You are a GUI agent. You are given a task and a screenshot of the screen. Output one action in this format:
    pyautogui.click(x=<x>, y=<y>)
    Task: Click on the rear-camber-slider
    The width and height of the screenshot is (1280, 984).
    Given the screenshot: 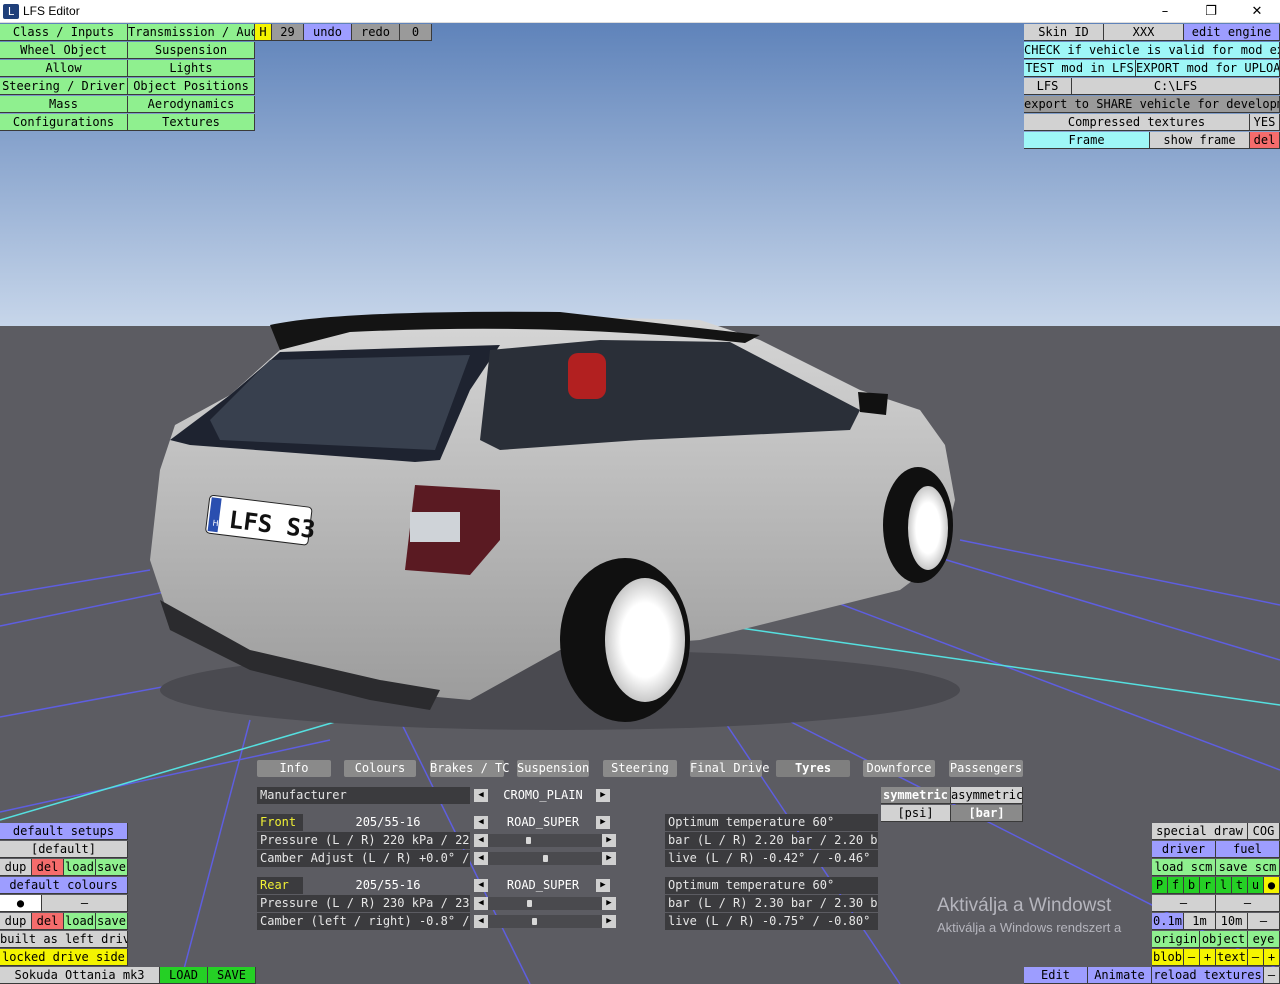 What is the action you would take?
    pyautogui.click(x=545, y=921)
    